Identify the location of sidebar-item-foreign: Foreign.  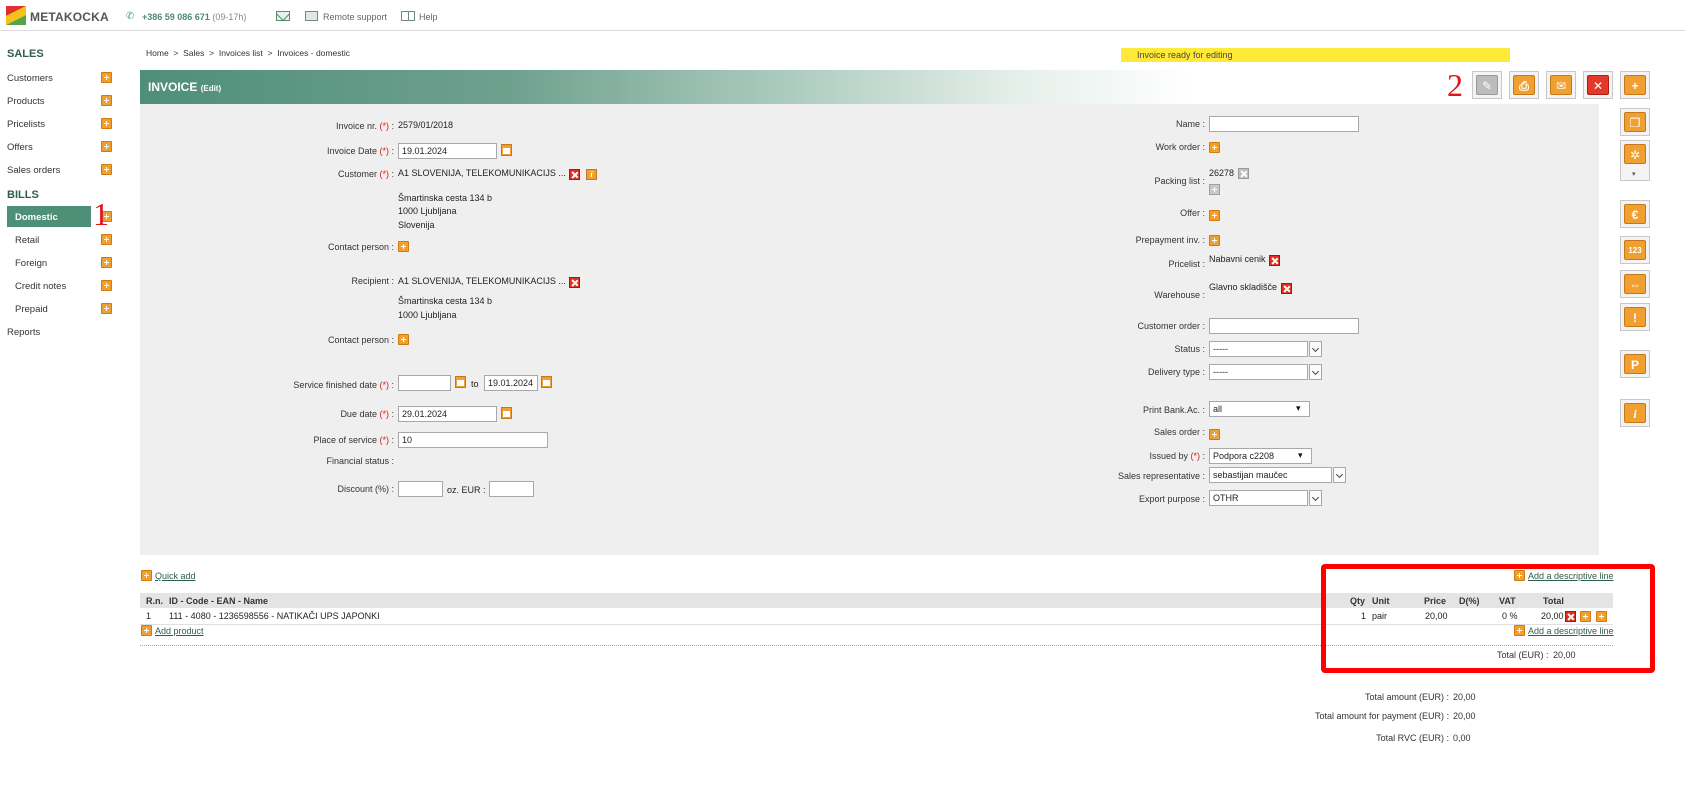
(31, 263).